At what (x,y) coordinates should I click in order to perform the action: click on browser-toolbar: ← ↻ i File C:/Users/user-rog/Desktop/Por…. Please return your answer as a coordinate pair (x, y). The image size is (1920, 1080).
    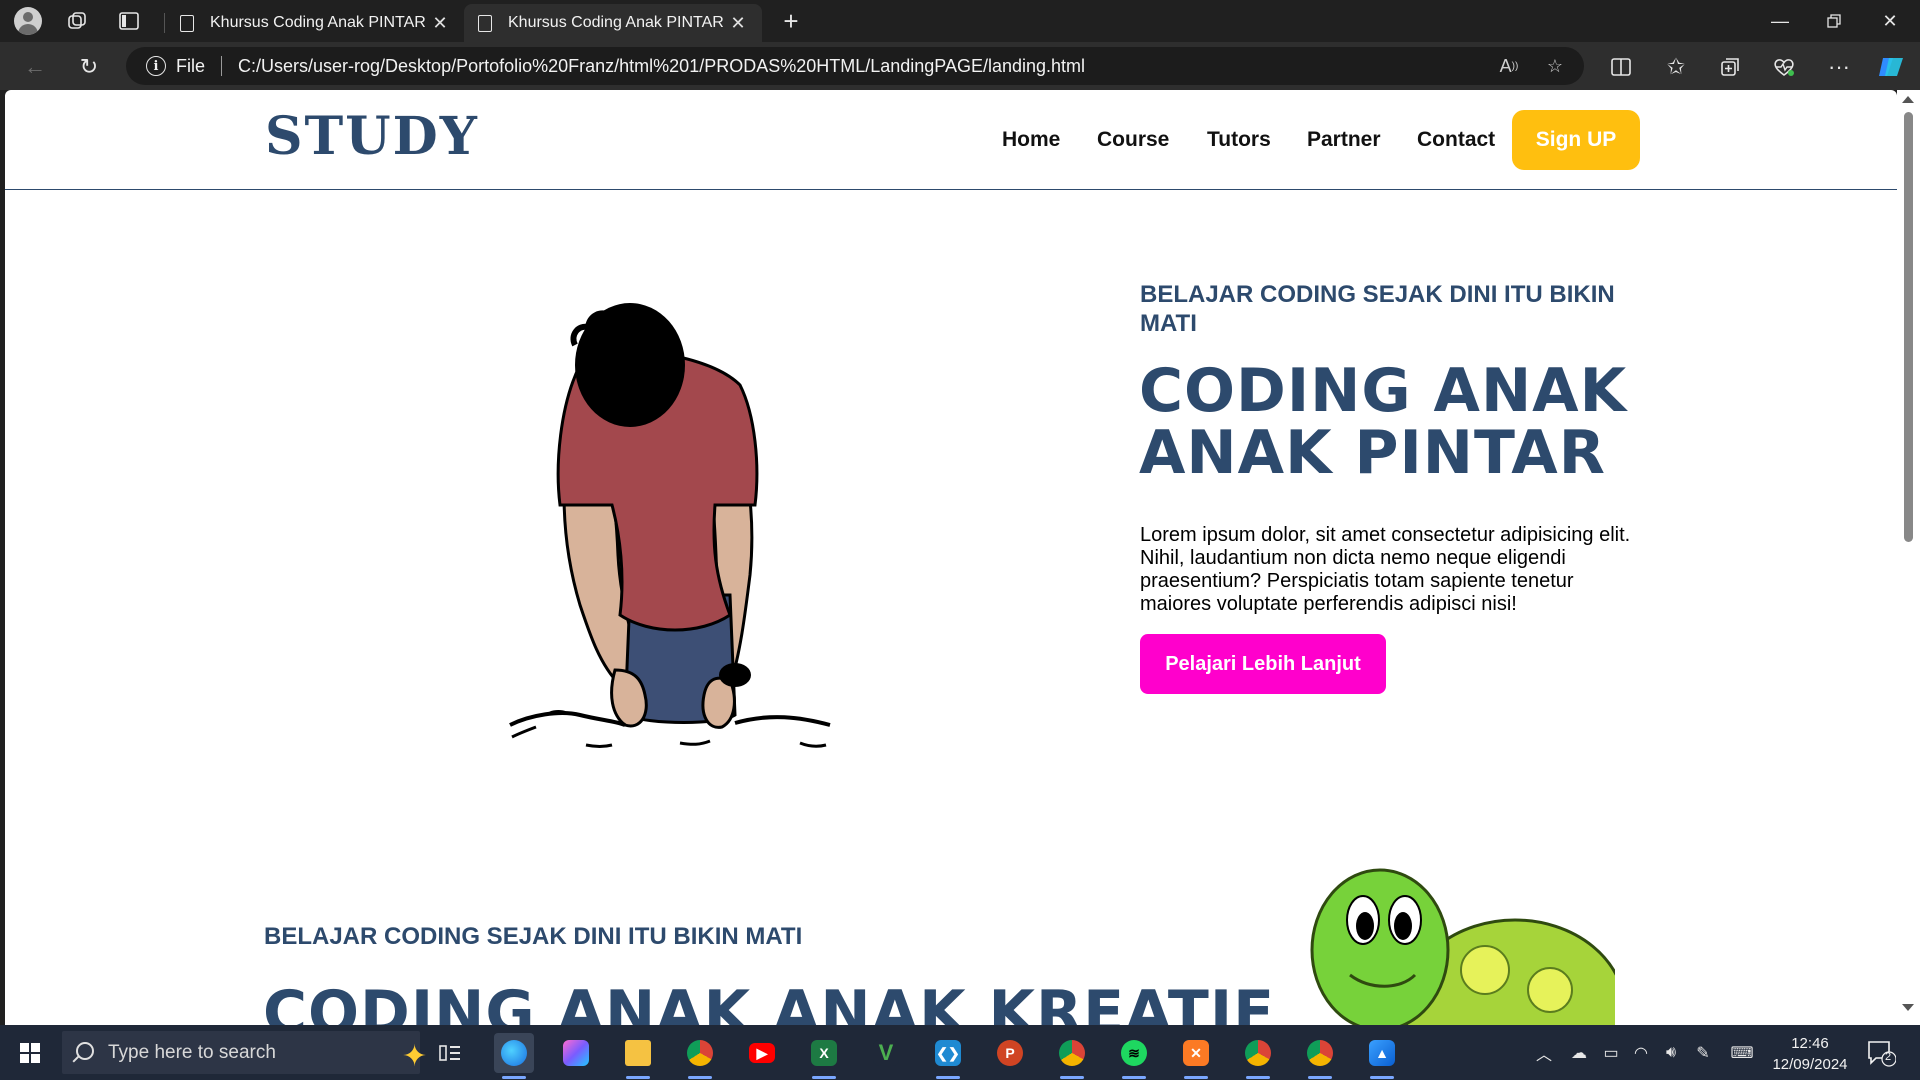
    Looking at the image, I should click on (960, 66).